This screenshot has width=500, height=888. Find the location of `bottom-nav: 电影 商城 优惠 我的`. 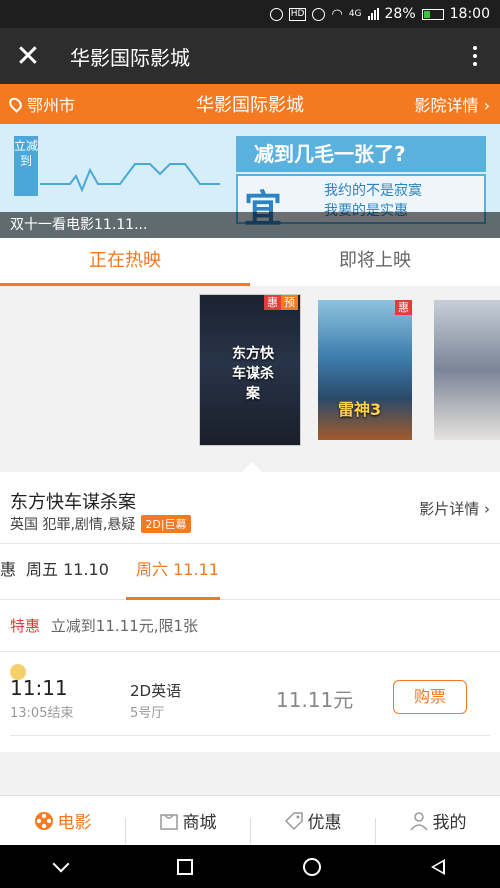

bottom-nav: 电影 商城 优惠 我的 is located at coordinates (250, 820).